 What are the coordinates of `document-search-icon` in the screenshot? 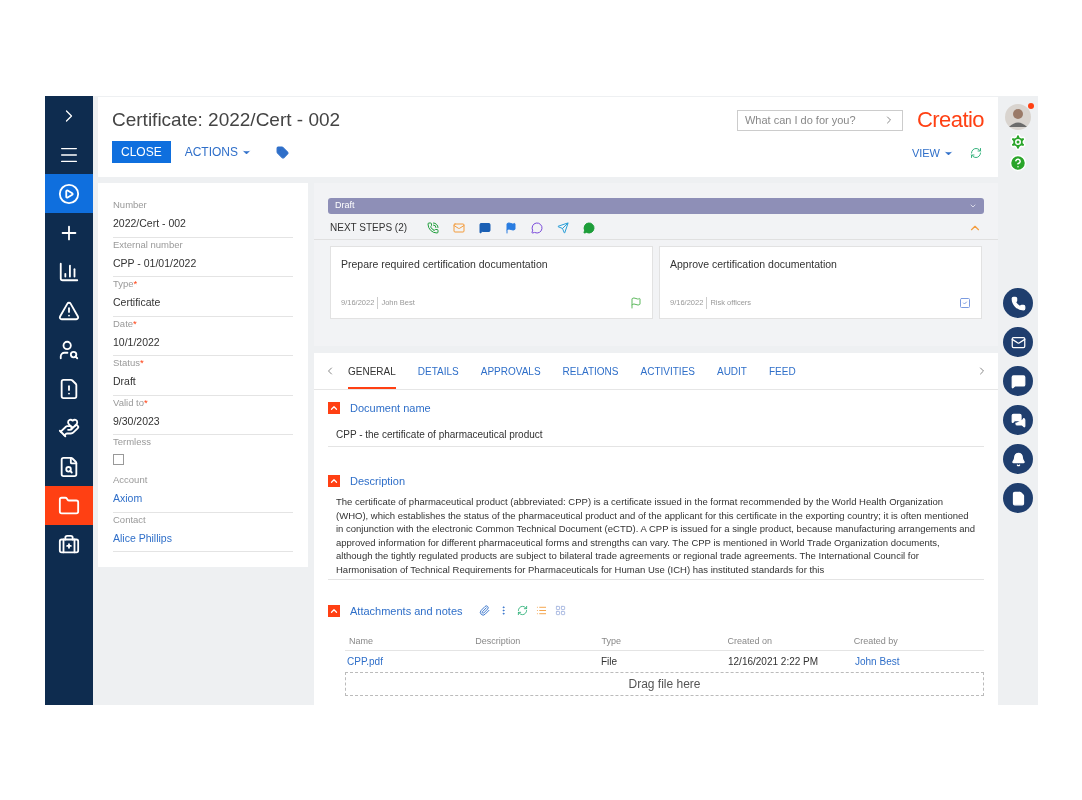 It's located at (69, 466).